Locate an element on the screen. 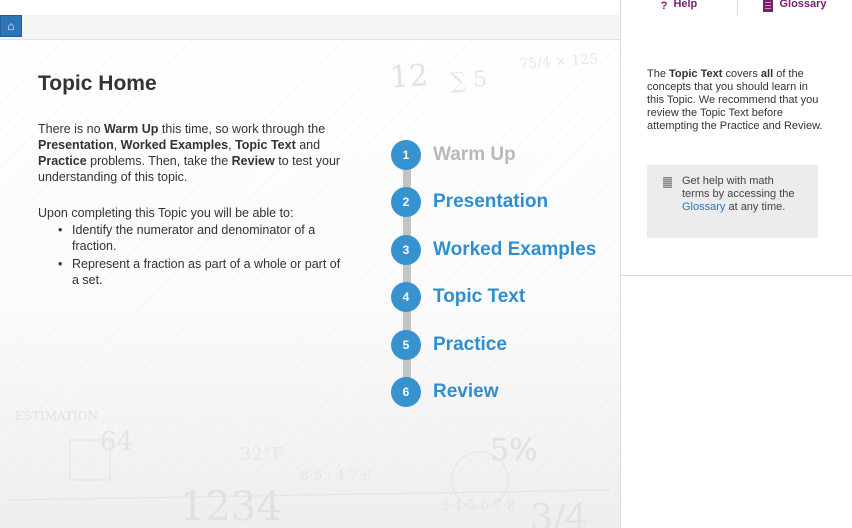 The image size is (852, 528). page-title: Topic Home is located at coordinates (97, 83).